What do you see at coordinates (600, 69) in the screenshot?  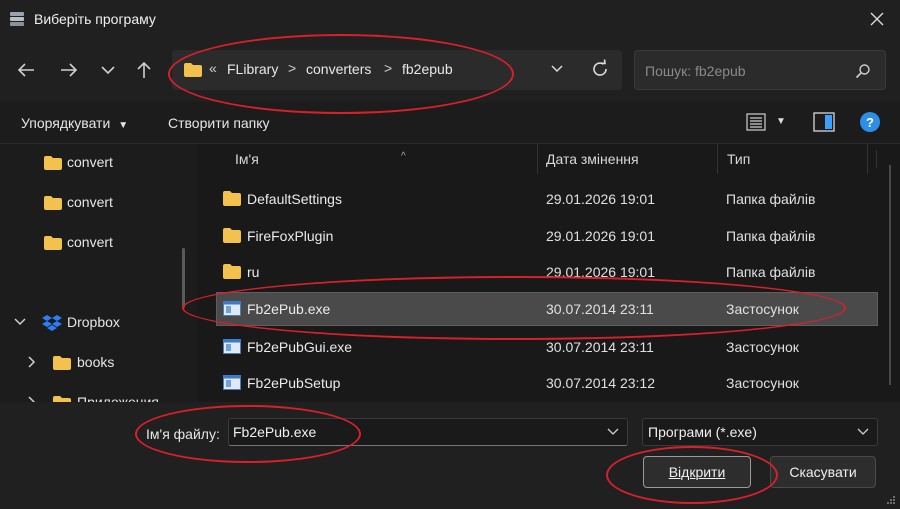 I see `refresh-icon` at bounding box center [600, 69].